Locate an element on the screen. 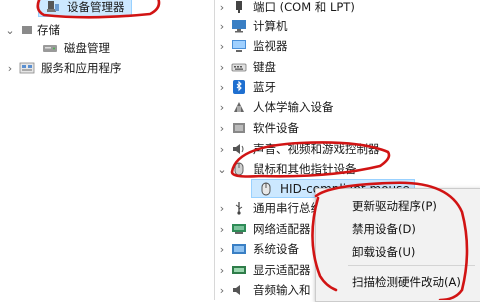  speaker-icon is located at coordinates (239, 149).